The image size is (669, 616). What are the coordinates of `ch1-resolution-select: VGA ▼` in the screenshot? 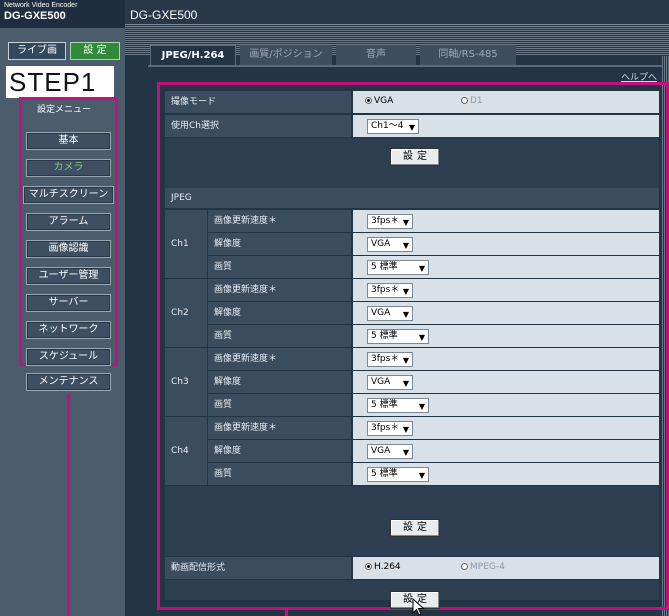 It's located at (390, 244).